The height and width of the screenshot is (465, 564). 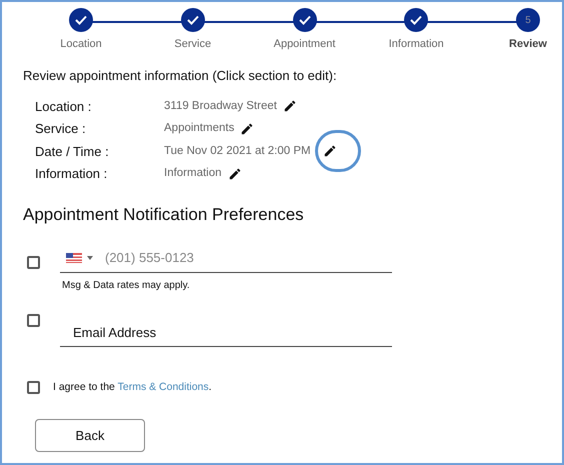 What do you see at coordinates (528, 44) in the screenshot?
I see `step-label: Review` at bounding box center [528, 44].